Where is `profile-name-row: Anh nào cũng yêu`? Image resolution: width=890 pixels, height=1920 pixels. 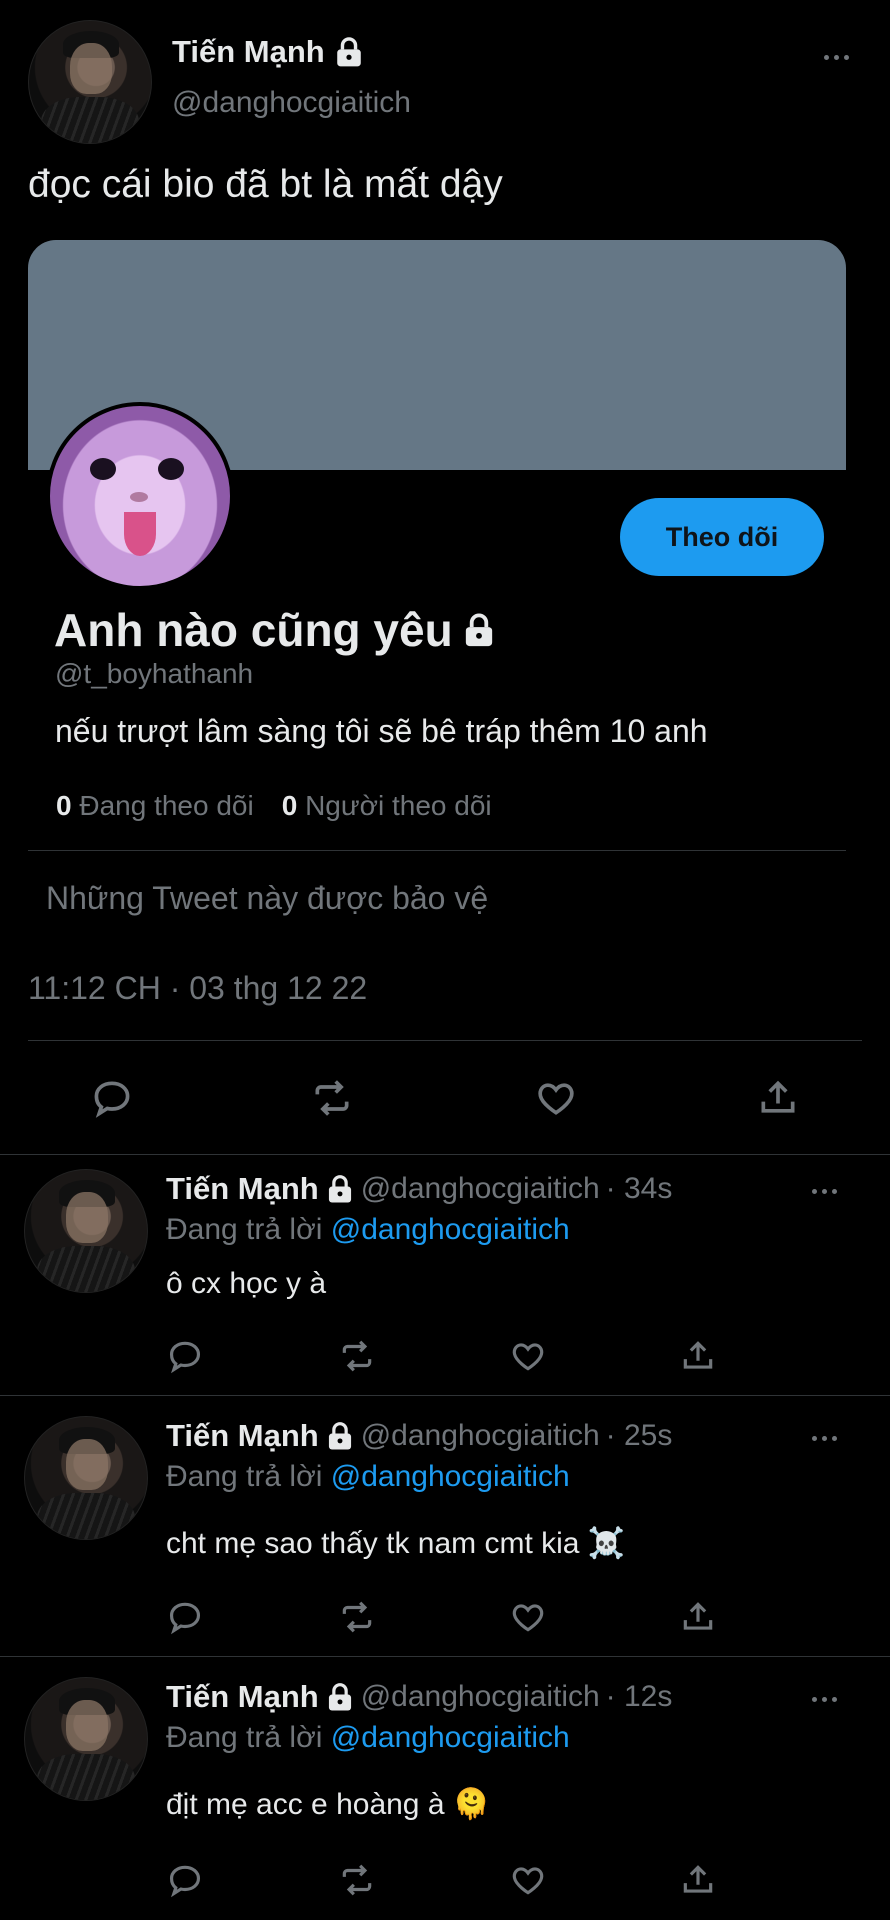 profile-name-row: Anh nào cũng yêu is located at coordinates (275, 630).